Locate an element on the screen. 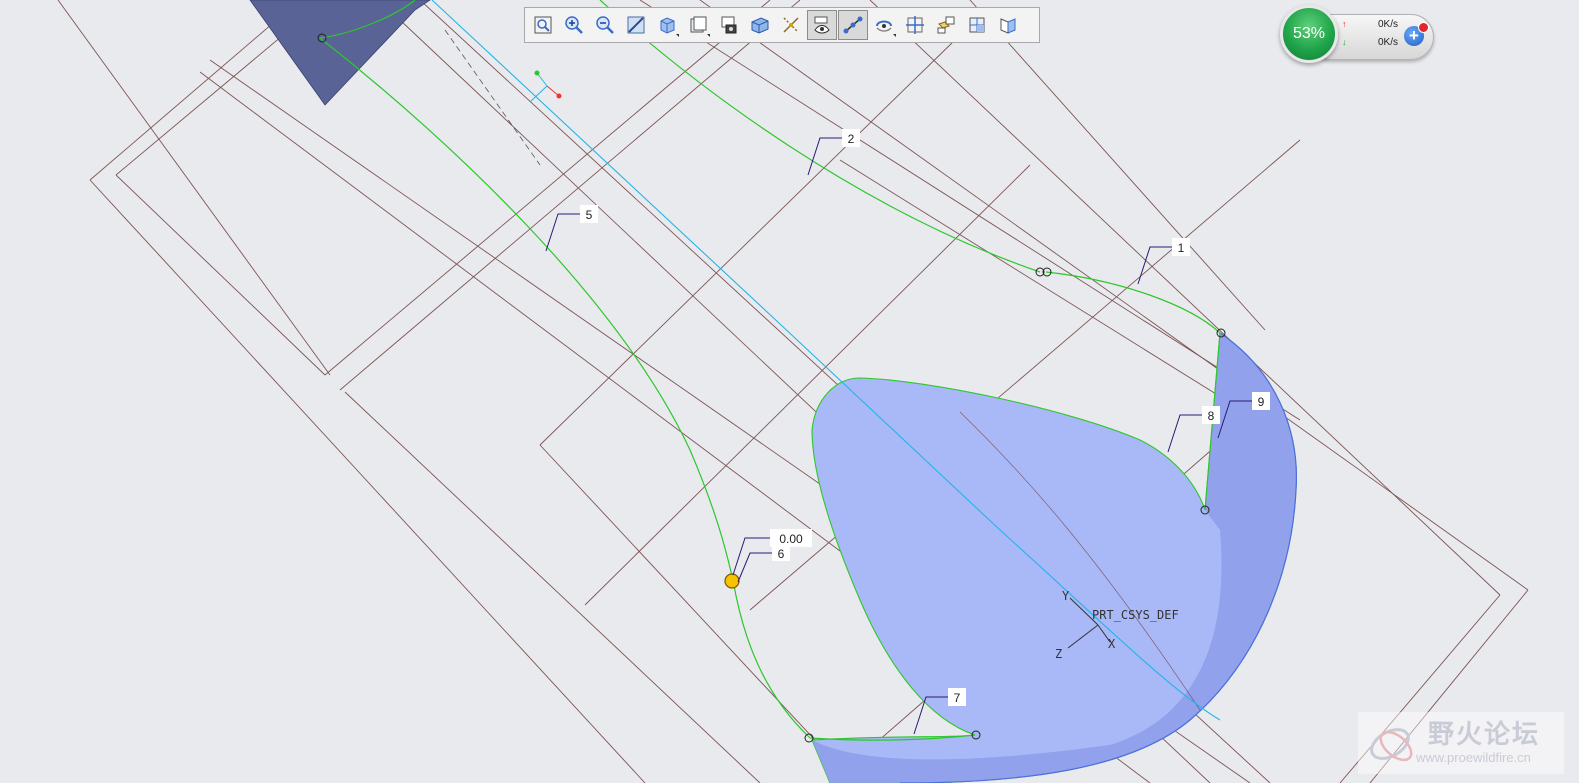 The image size is (1579, 783). csys-name: PRT_CSYS_DEF is located at coordinates (1135, 615).